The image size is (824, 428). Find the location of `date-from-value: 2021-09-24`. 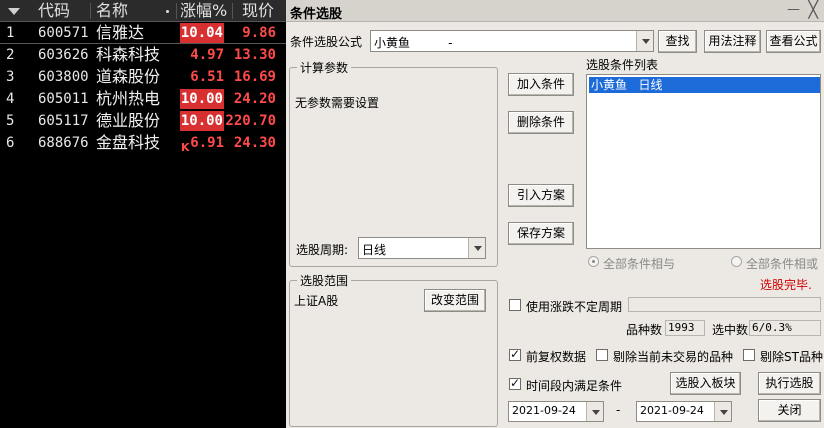

date-from-value: 2021-09-24 is located at coordinates (544, 410).